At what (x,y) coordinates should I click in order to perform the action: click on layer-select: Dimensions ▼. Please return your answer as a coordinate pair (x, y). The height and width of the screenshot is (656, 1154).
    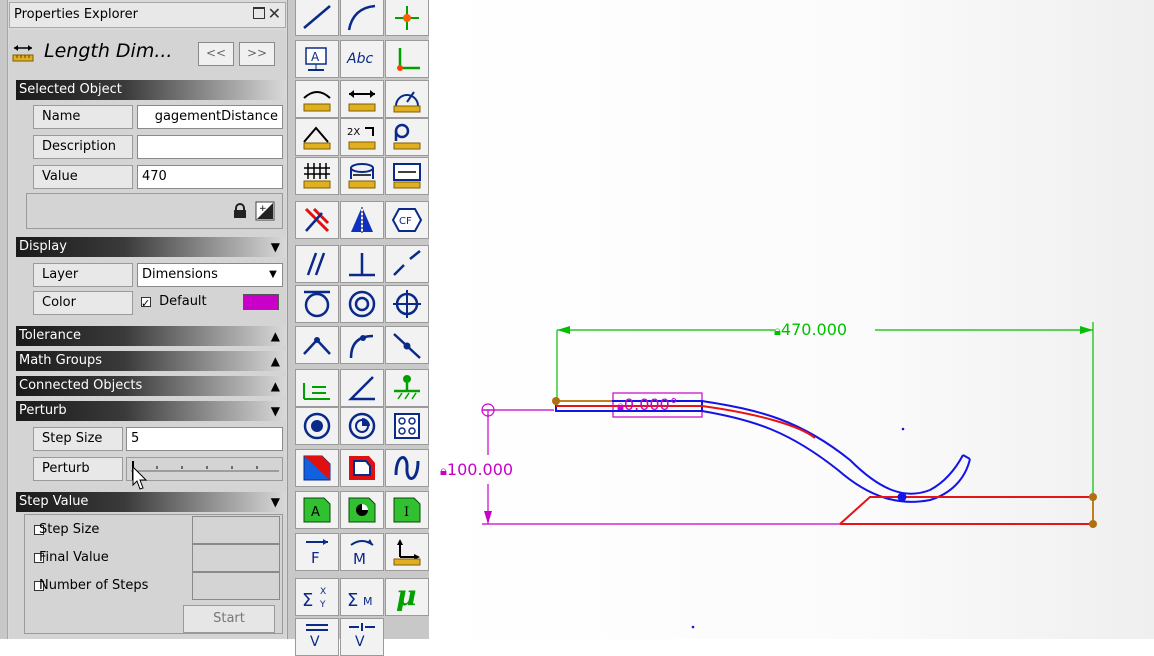
    Looking at the image, I should click on (210, 275).